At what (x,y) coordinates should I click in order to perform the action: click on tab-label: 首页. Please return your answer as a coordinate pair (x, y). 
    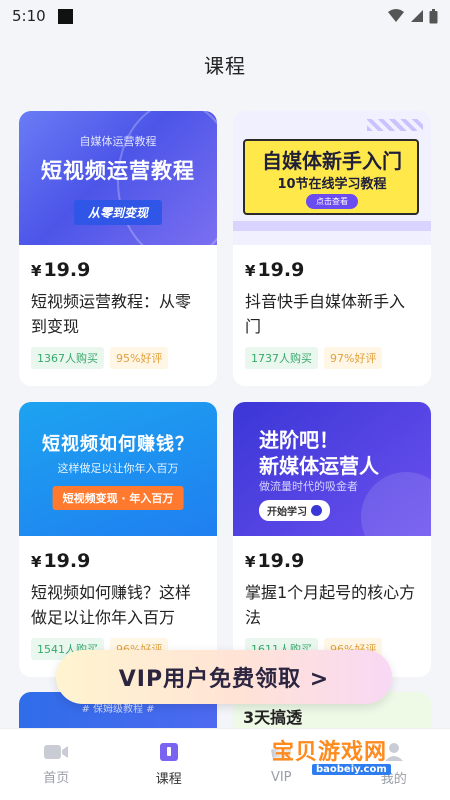
    Looking at the image, I should click on (56, 778).